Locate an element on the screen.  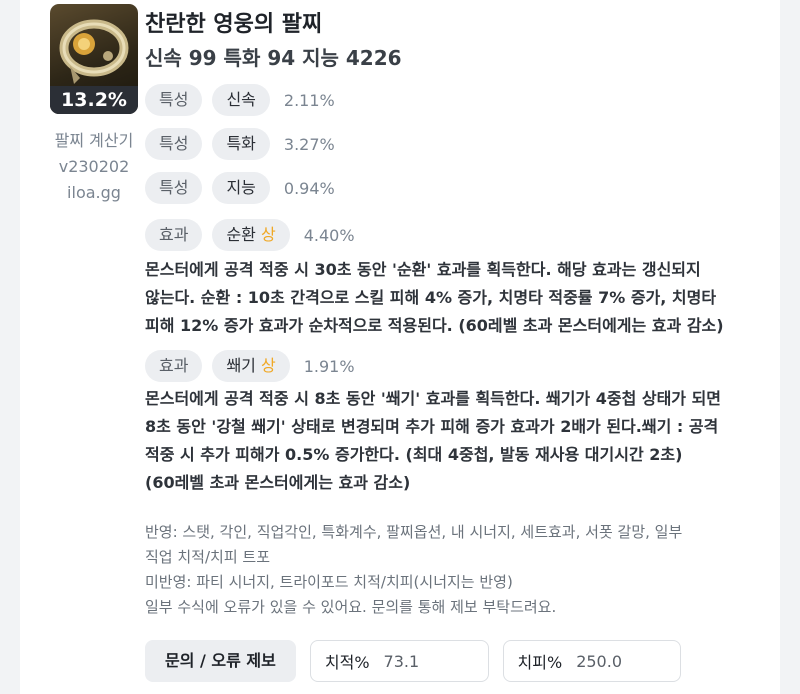
row-option: 특화 is located at coordinates (241, 144).